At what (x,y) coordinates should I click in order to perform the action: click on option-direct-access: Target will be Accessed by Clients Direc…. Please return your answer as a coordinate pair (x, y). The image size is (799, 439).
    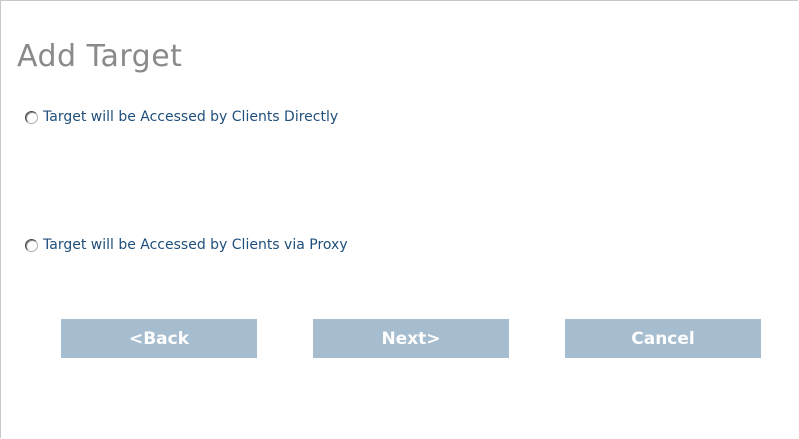
    Looking at the image, I should click on (181, 117).